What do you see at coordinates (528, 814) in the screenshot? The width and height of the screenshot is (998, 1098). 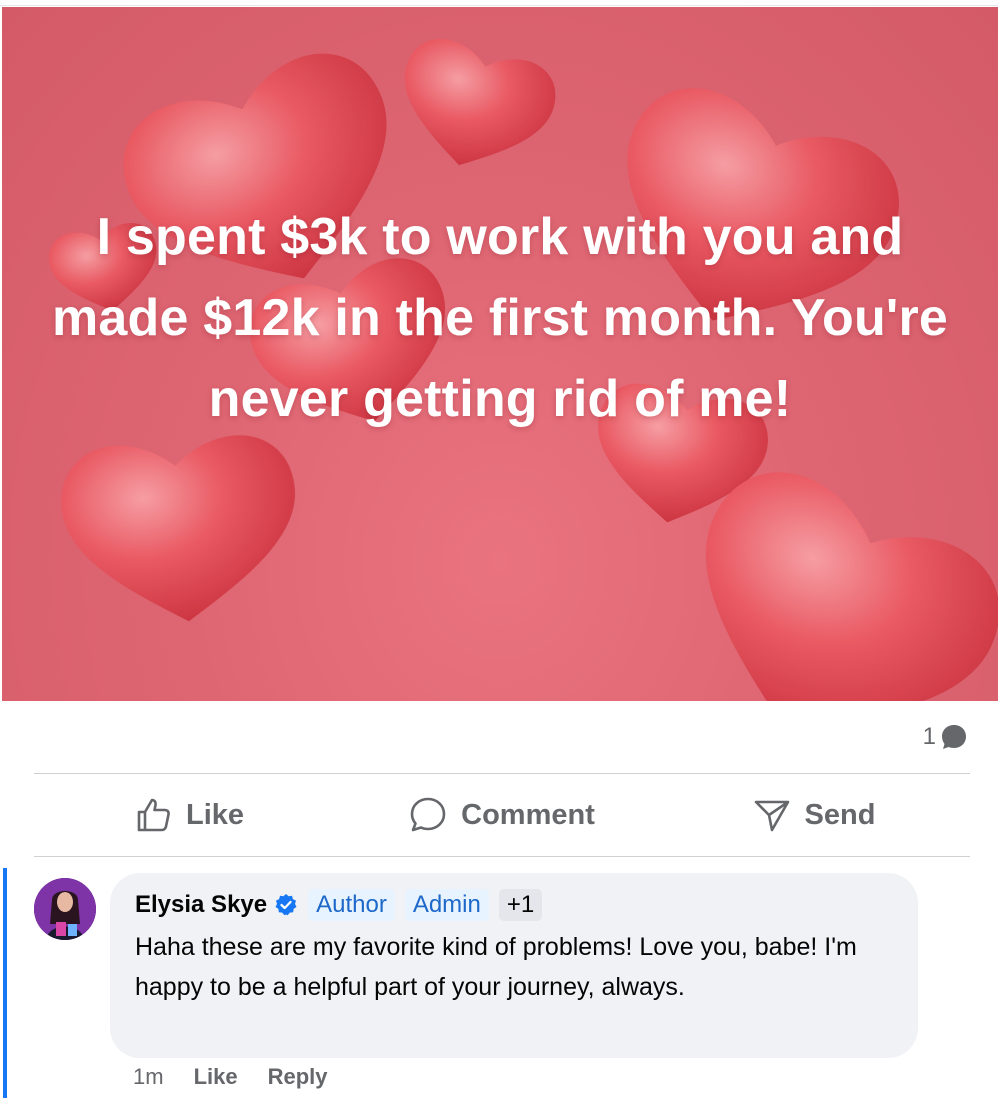 I see `comment-label: Comment` at bounding box center [528, 814].